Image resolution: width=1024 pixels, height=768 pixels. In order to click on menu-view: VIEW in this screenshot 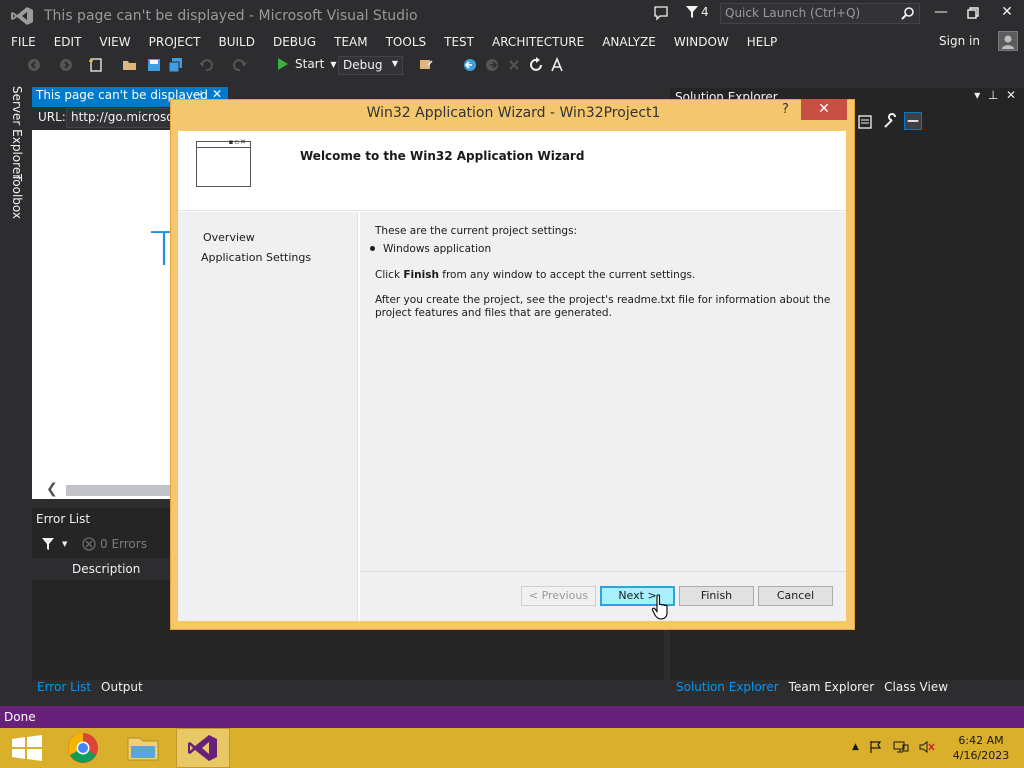, I will do `click(114, 42)`.